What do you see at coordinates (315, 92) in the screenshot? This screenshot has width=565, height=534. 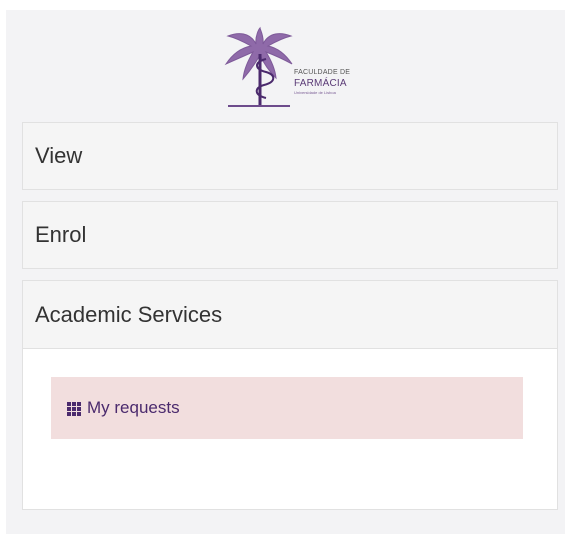 I see `logo-line-3: Universidade de Lisboa` at bounding box center [315, 92].